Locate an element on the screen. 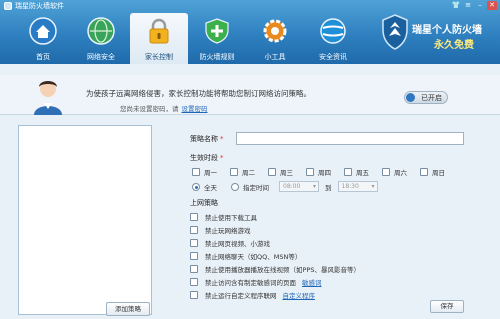 Image resolution: width=500 pixels, height=319 pixels. end-time-select: 18:30 is located at coordinates (357, 186).